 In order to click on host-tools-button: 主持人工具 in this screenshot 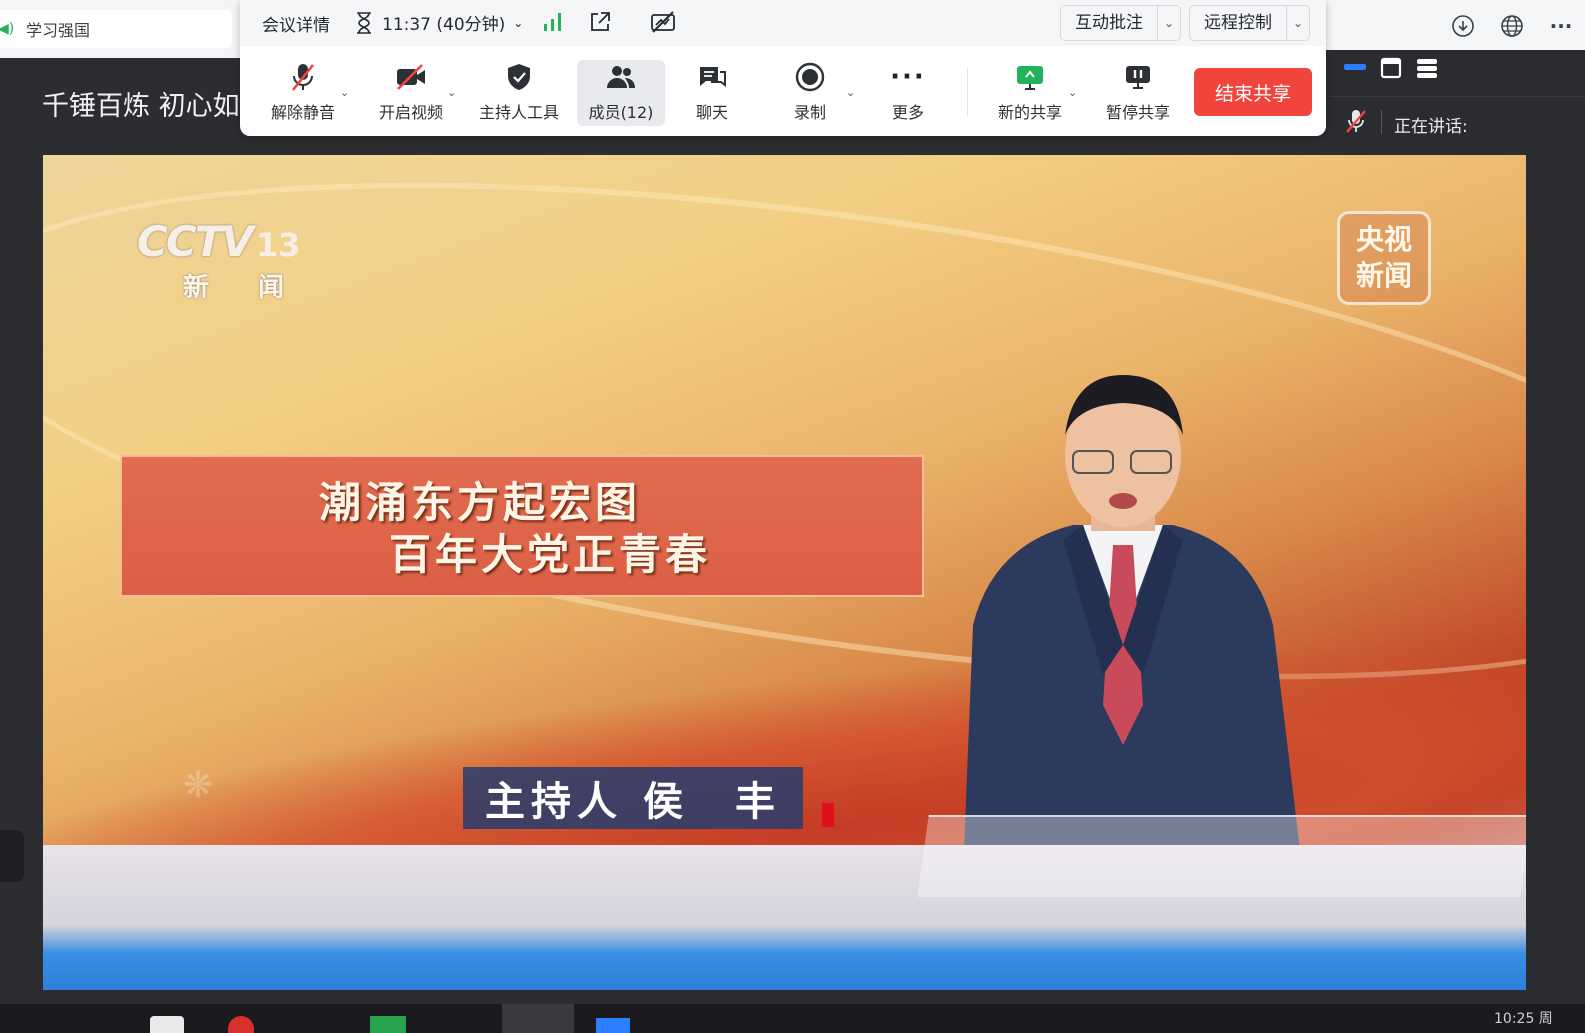, I will do `click(519, 93)`.